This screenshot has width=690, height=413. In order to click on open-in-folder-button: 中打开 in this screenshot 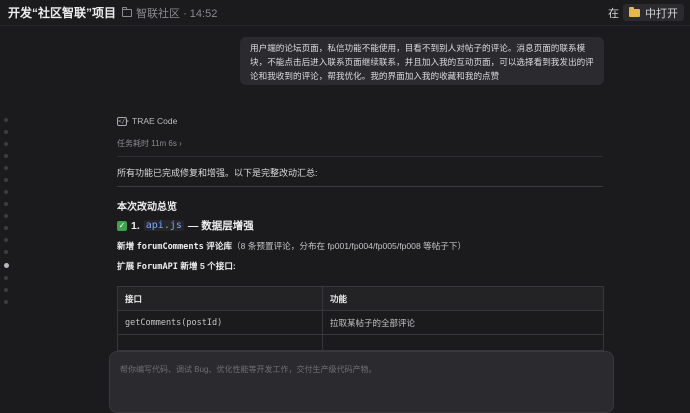, I will do `click(653, 12)`.